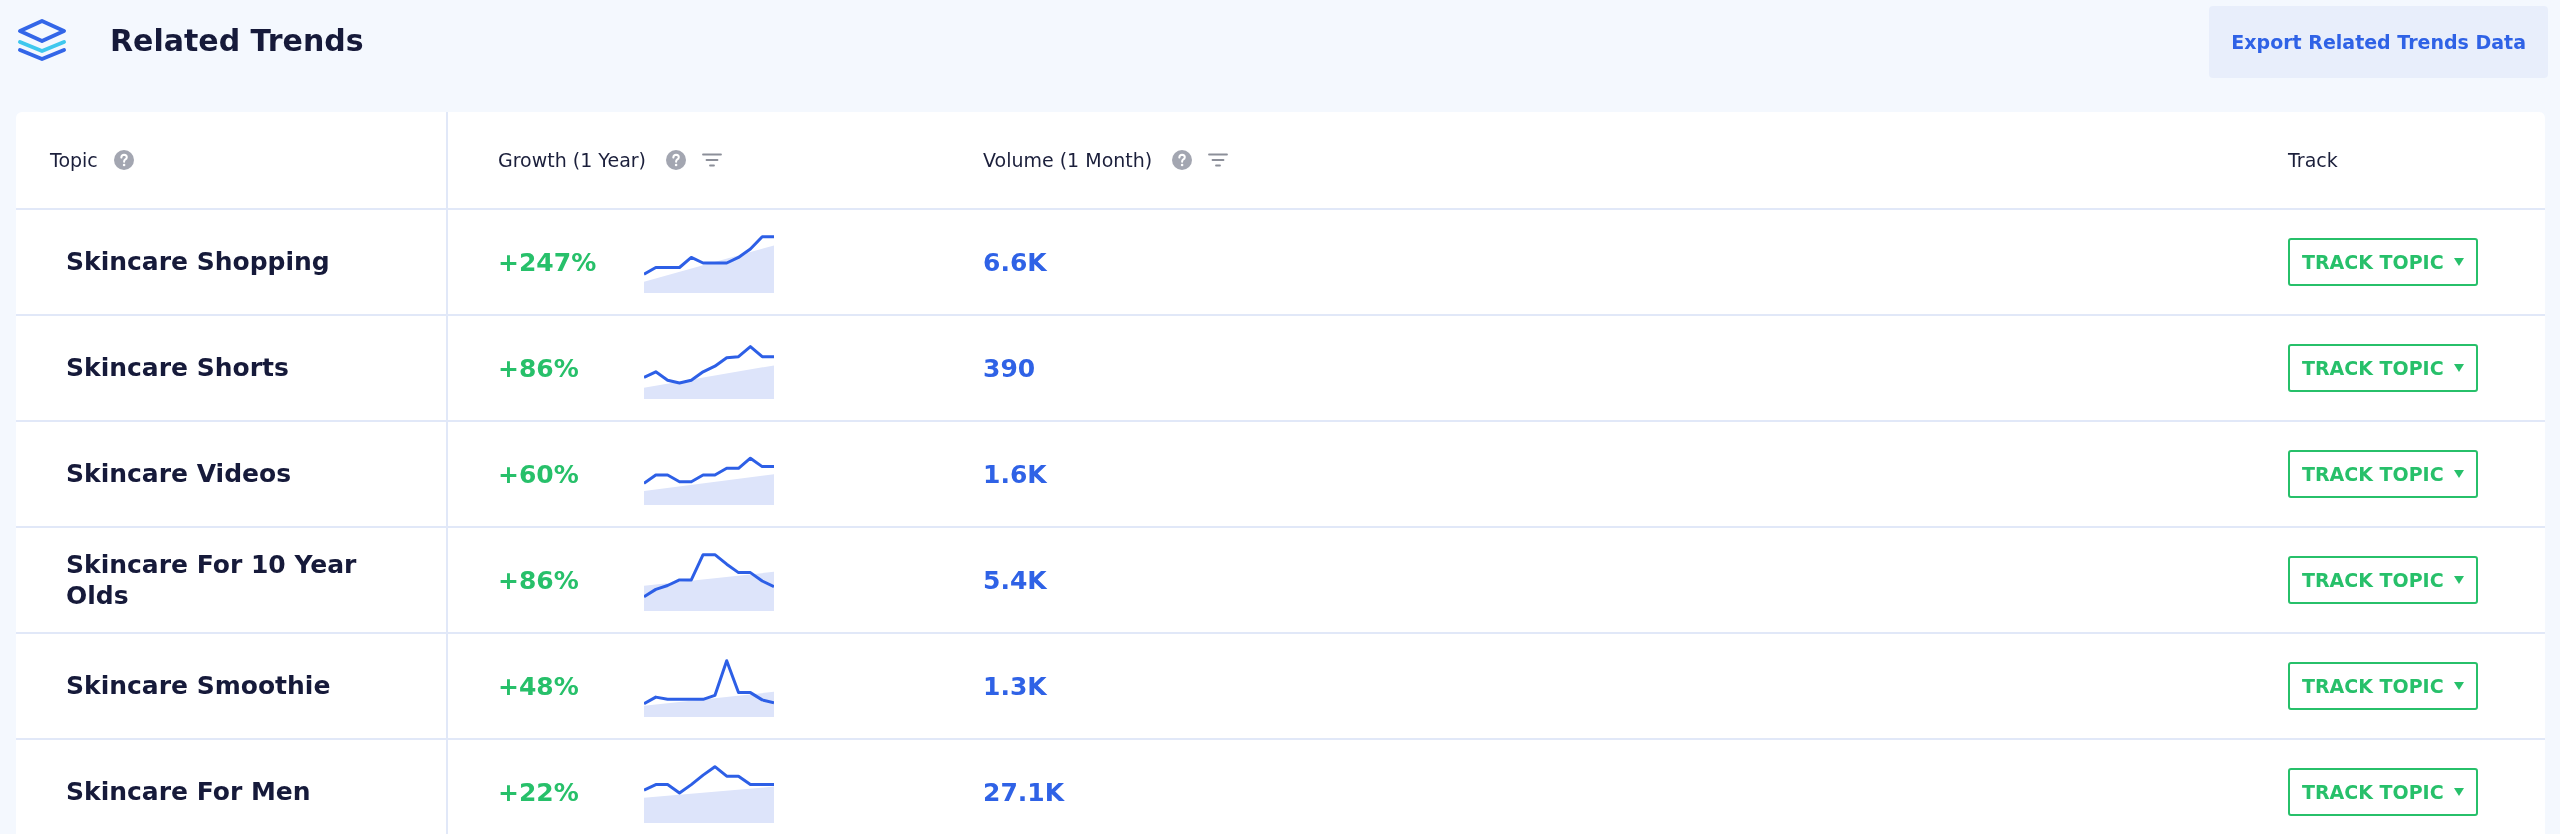  What do you see at coordinates (1024, 792) in the screenshot?
I see `volume-value: 27.1K` at bounding box center [1024, 792].